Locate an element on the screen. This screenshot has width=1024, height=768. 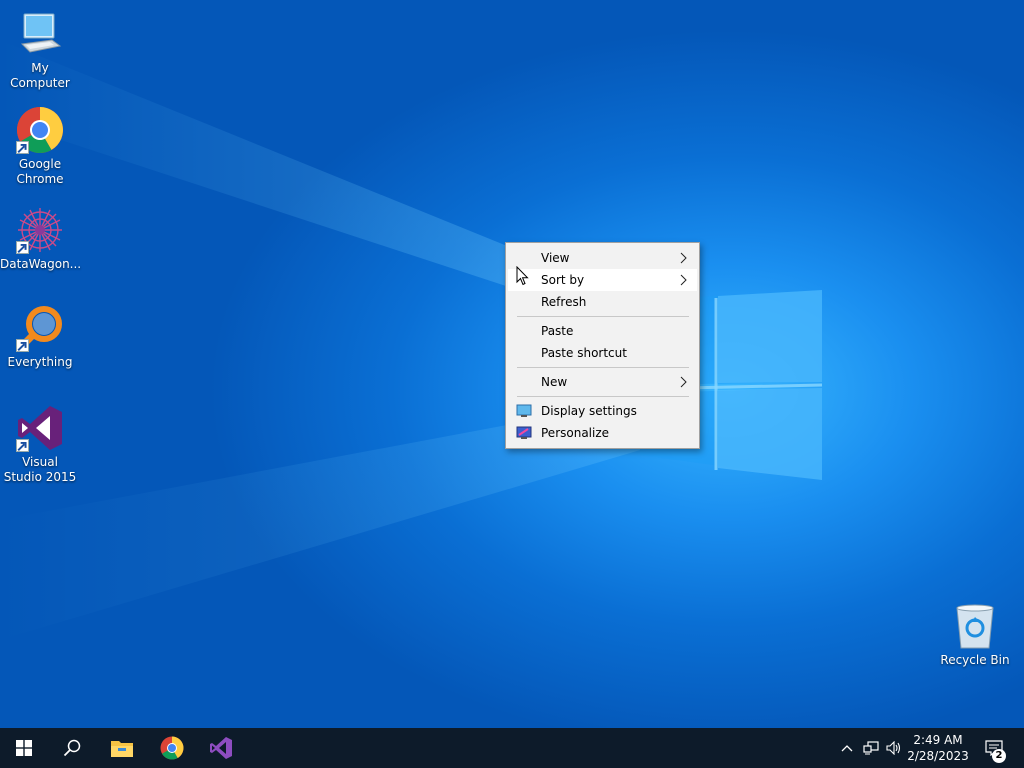
clock-date: 2/28/2023 is located at coordinates (938, 756).